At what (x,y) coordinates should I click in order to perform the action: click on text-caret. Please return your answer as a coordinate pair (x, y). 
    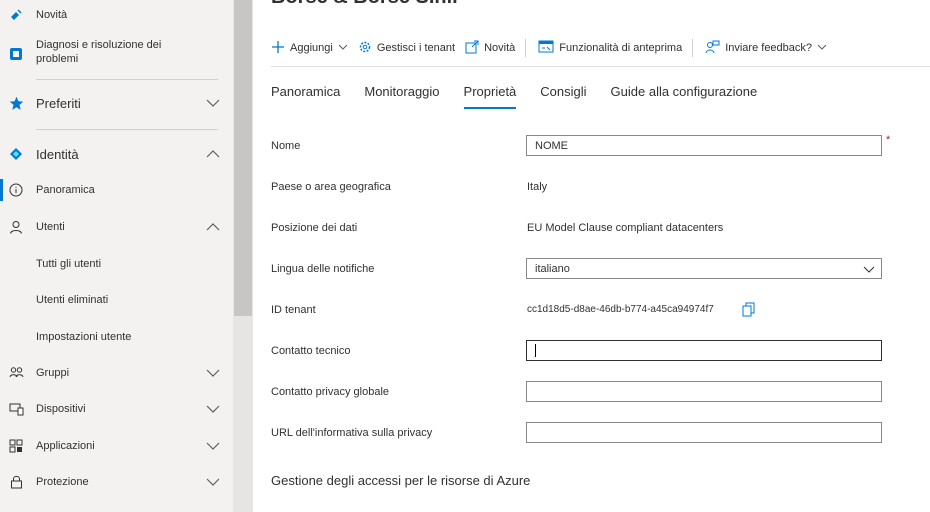
    Looking at the image, I should click on (535, 350).